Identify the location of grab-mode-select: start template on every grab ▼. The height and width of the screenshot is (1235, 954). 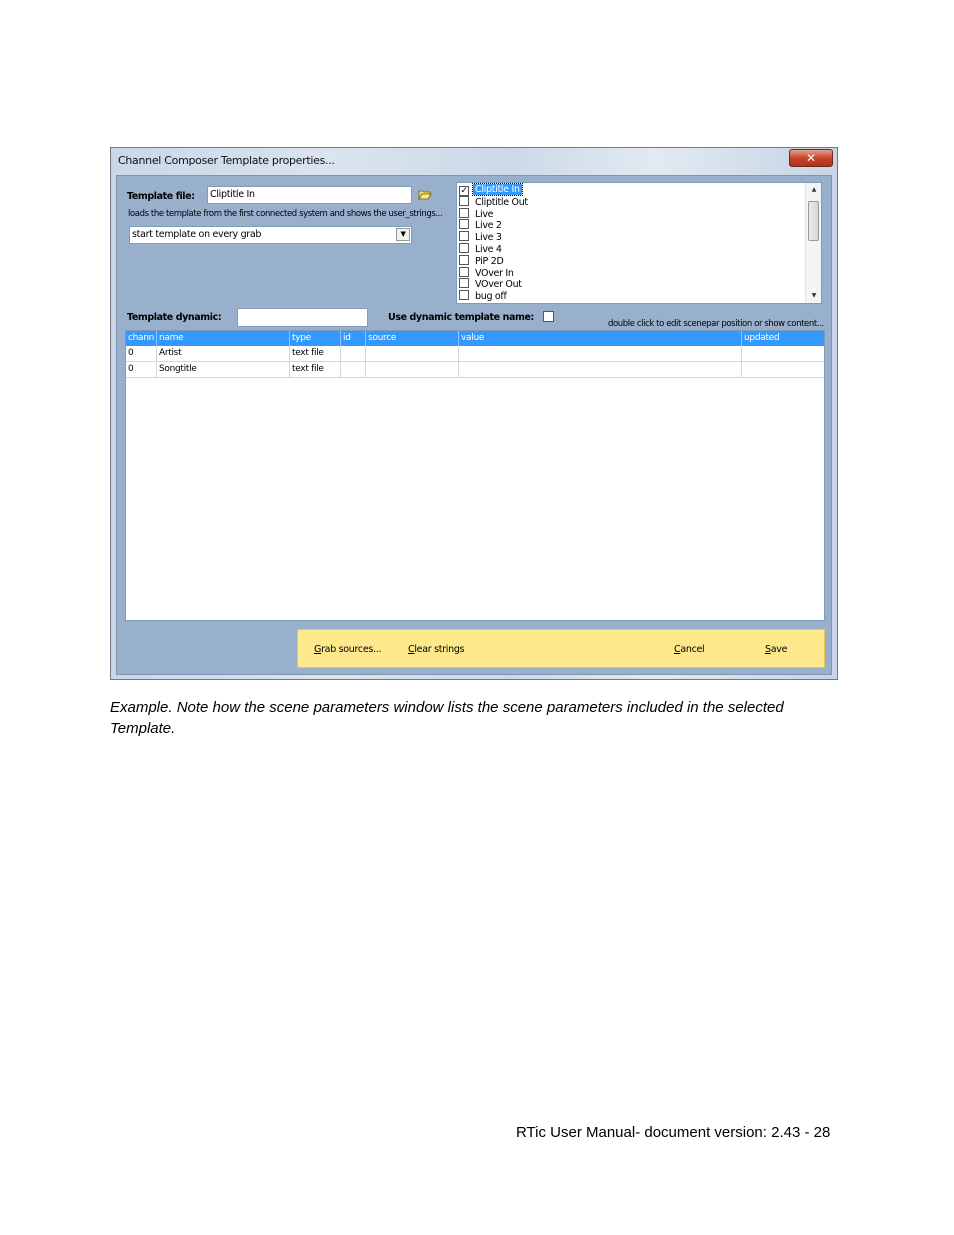
(270, 235).